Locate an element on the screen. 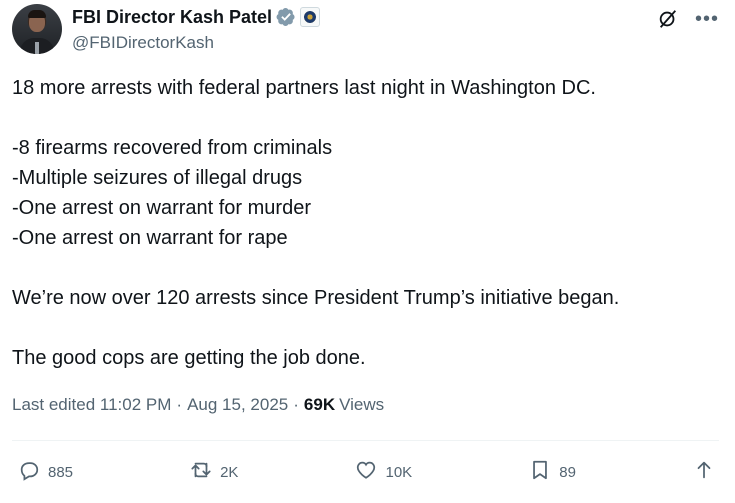 The height and width of the screenshot is (503, 735). divider is located at coordinates (365, 440).